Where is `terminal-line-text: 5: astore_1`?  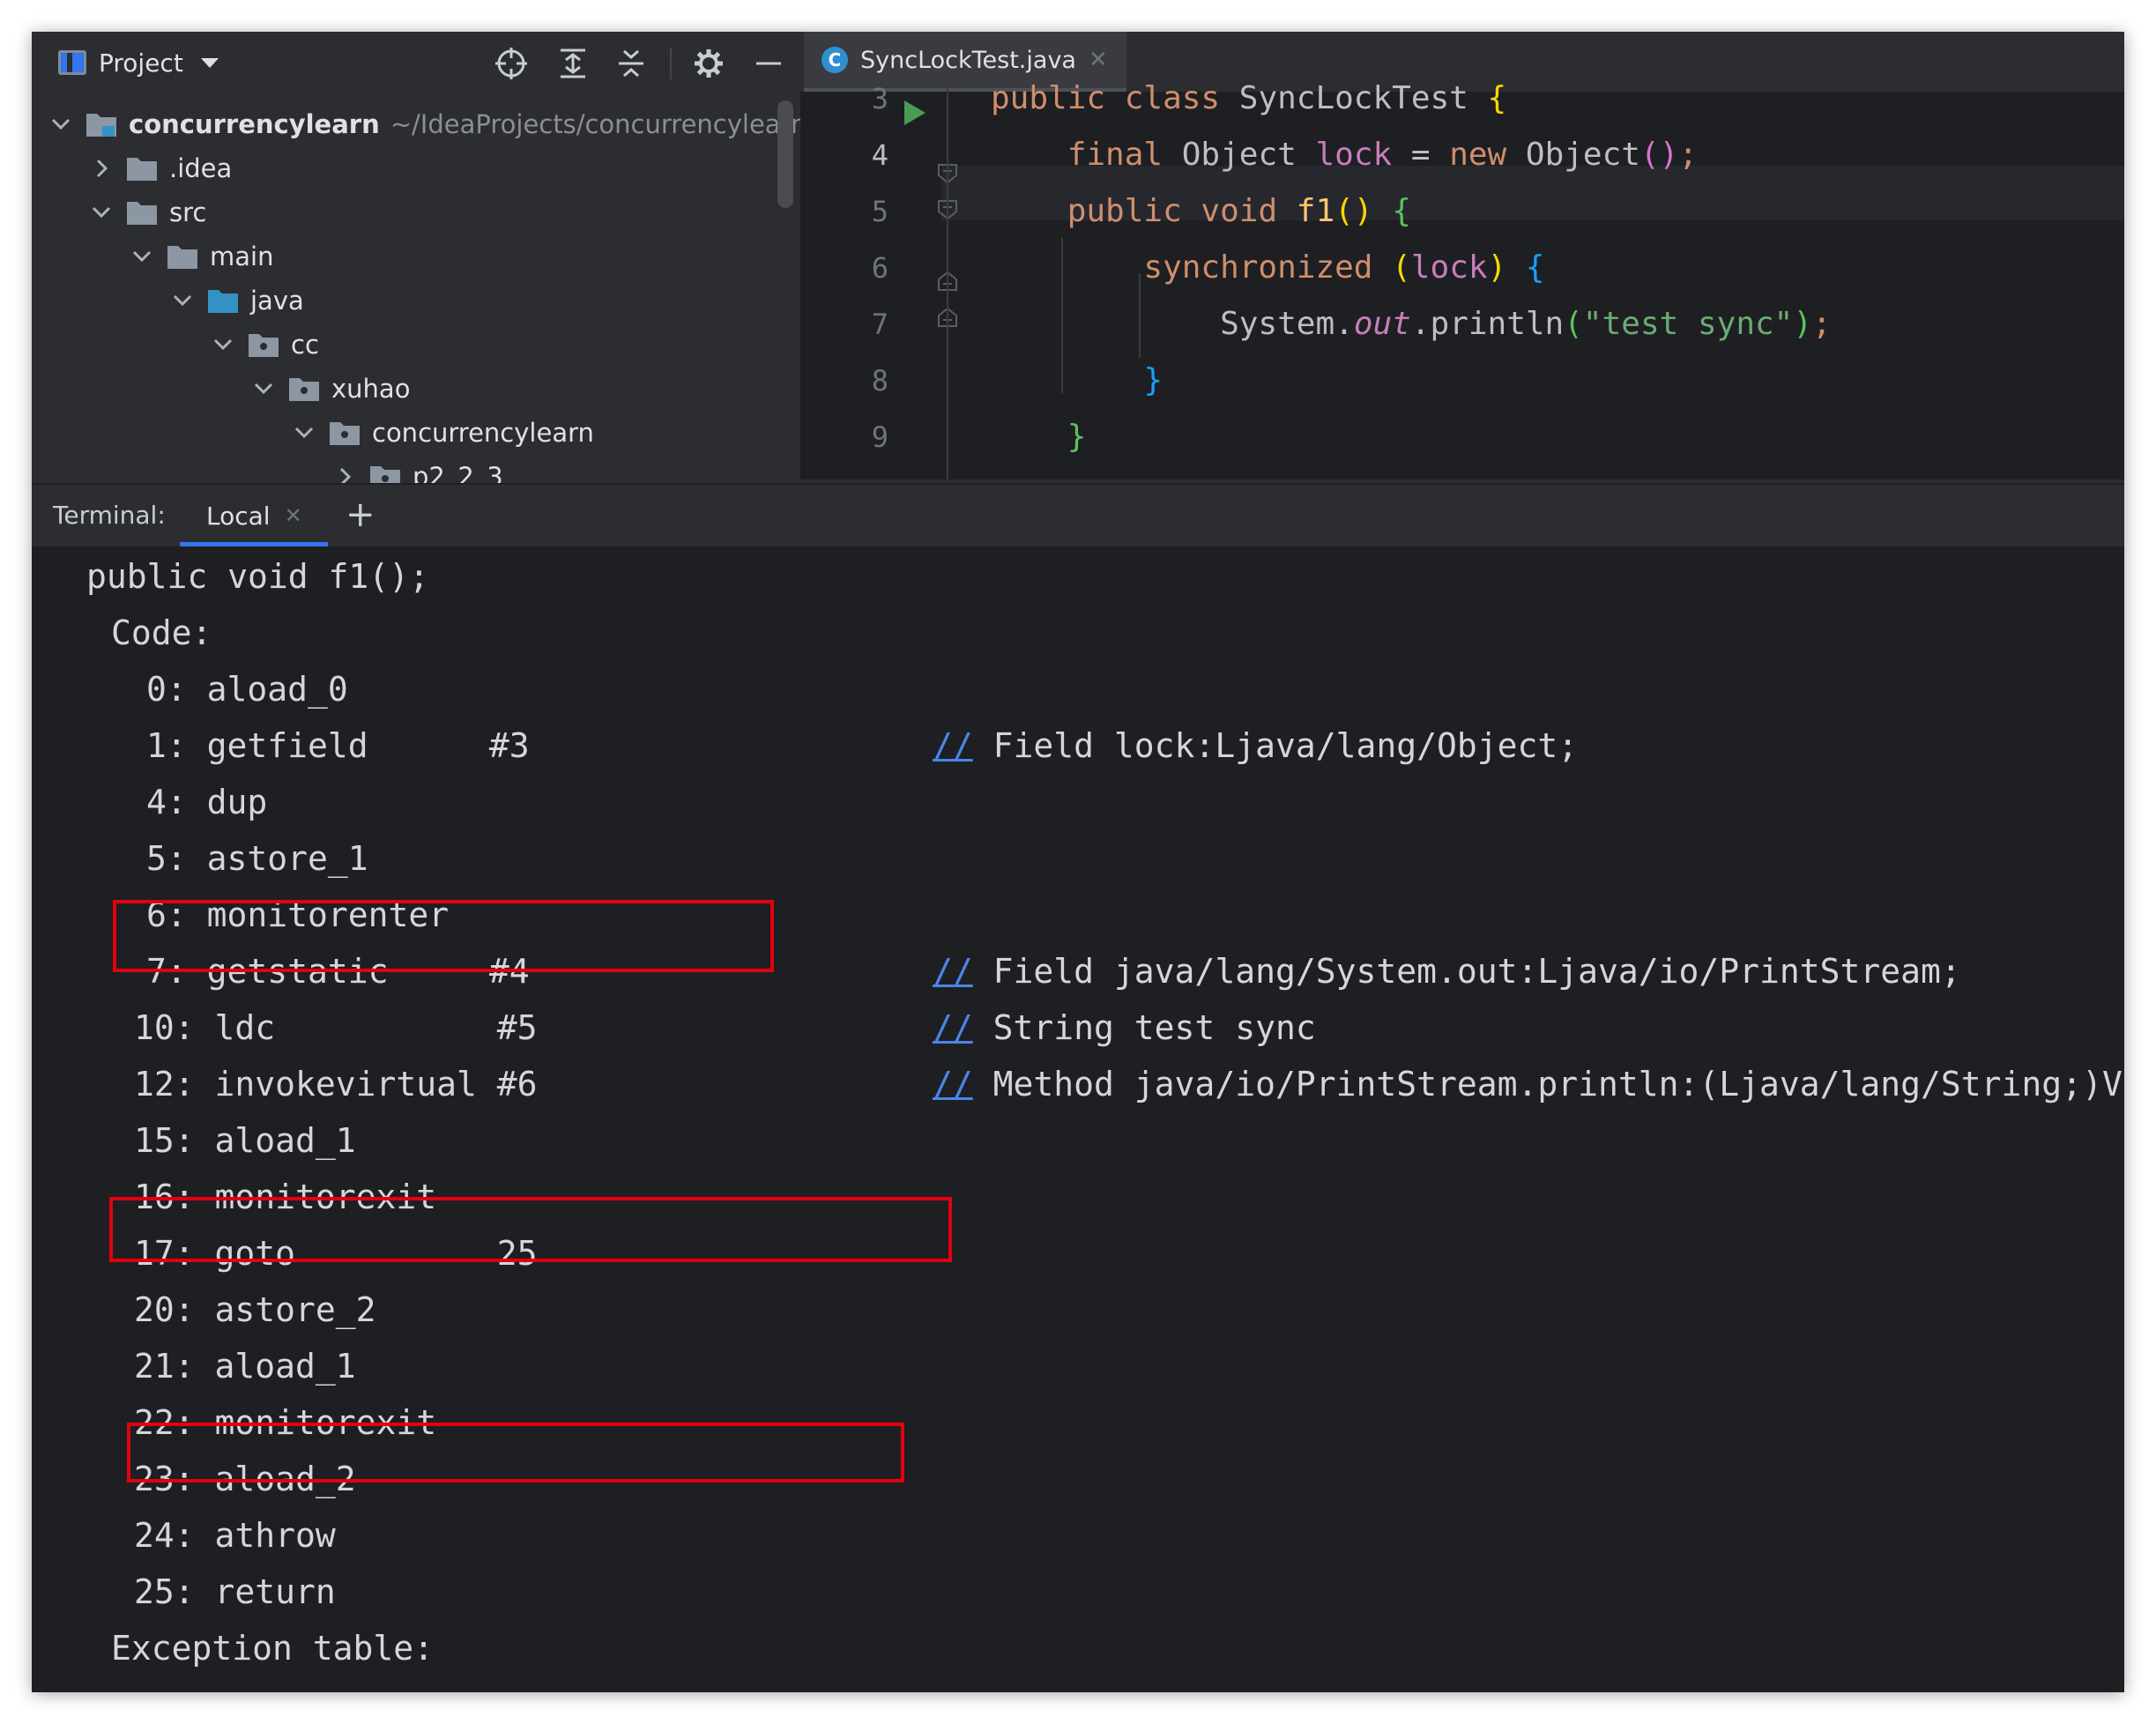 terminal-line-text: 5: astore_1 is located at coordinates (257, 858).